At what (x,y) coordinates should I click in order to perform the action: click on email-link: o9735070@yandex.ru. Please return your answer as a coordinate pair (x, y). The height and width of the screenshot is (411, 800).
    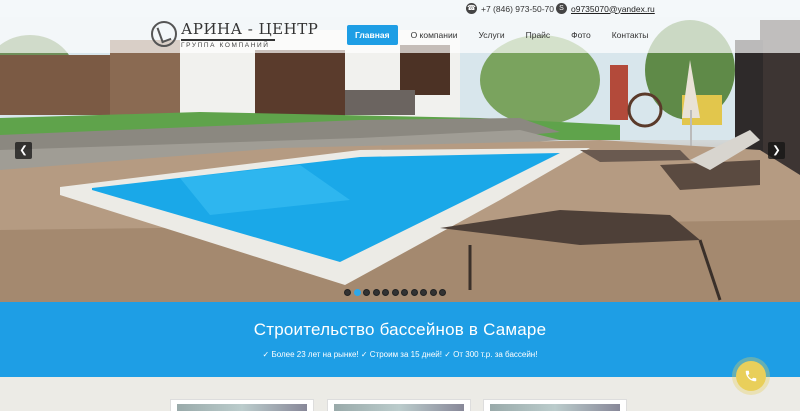
    Looking at the image, I should click on (613, 9).